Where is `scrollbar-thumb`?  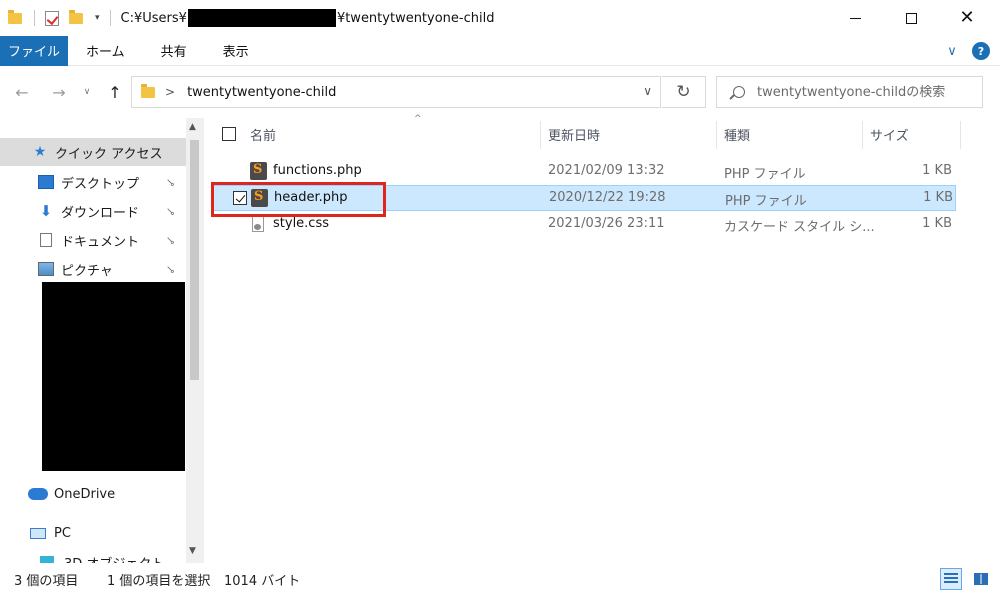
scrollbar-thumb is located at coordinates (194, 260).